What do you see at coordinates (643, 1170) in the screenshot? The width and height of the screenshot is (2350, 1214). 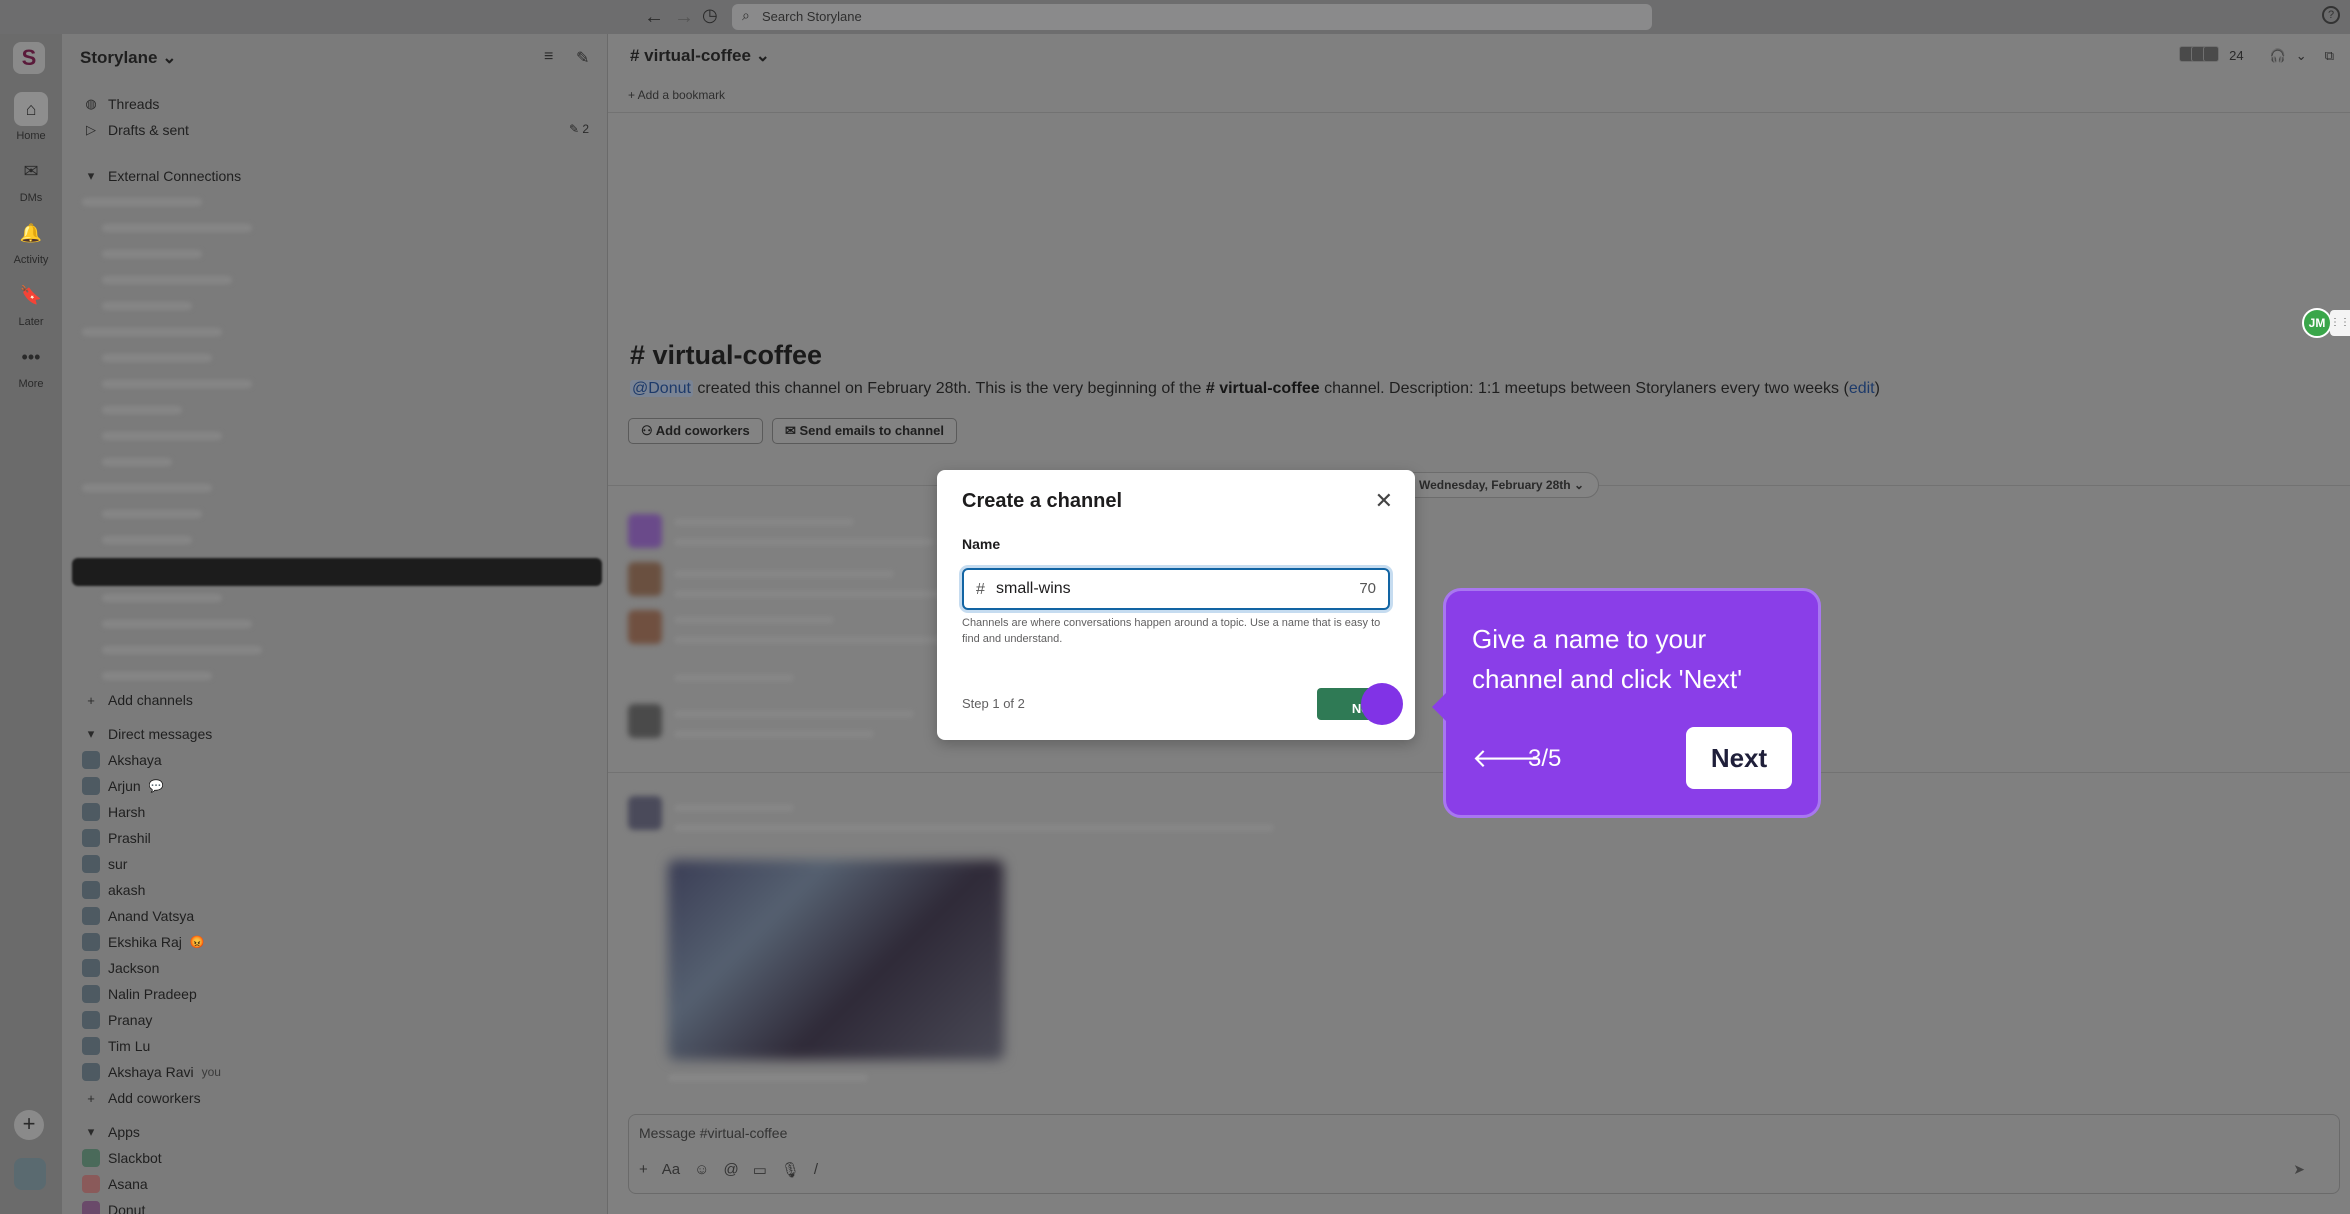 I see `attach-icon: +` at bounding box center [643, 1170].